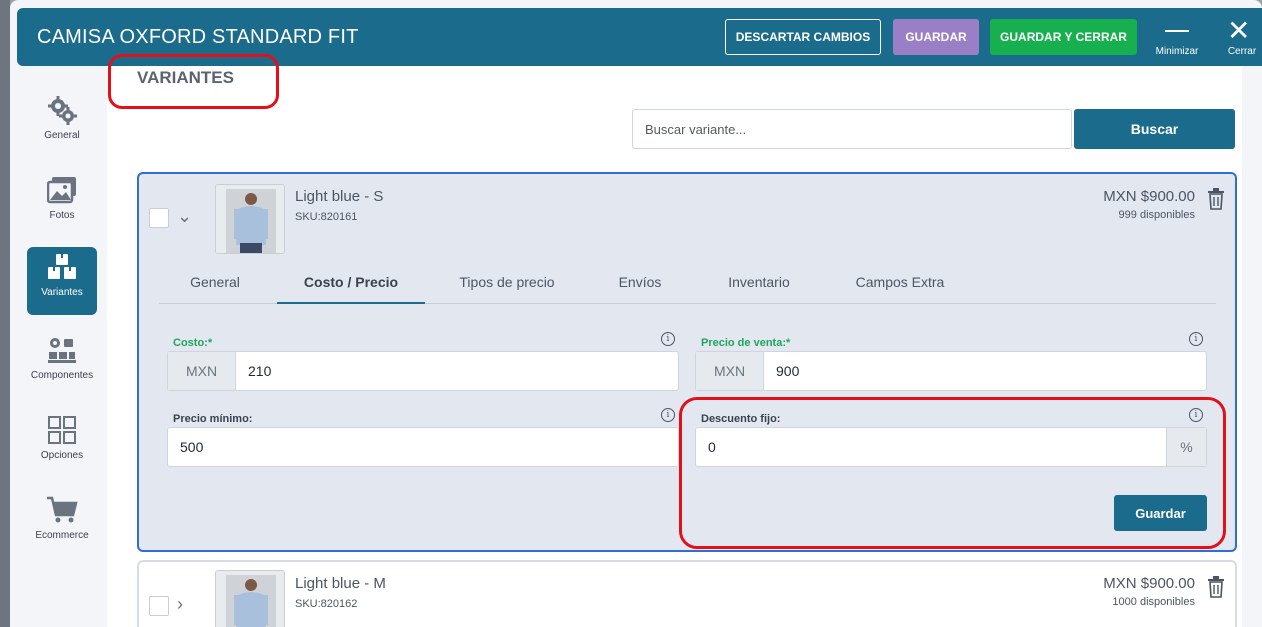  What do you see at coordinates (62, 267) in the screenshot?
I see `boxes-icon` at bounding box center [62, 267].